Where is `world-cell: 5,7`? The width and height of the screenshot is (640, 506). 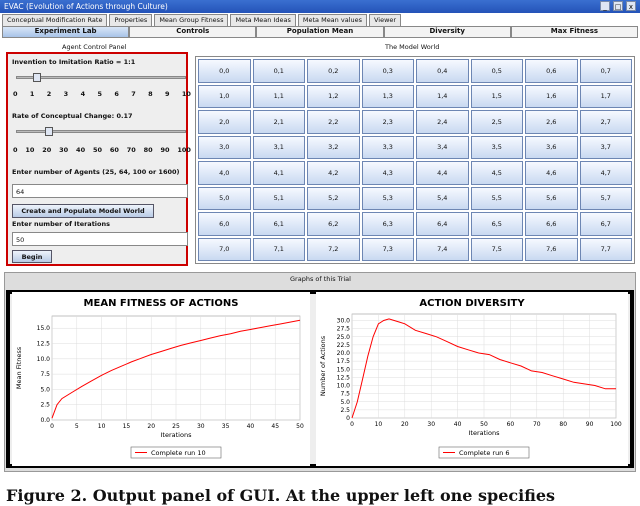
world-cell: 5,7 is located at coordinates (605, 198).